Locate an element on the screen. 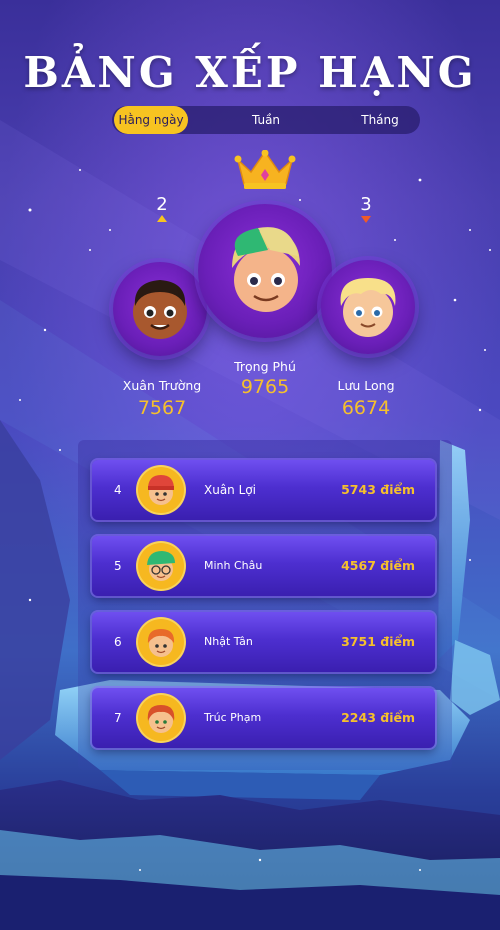 Image resolution: width=500 pixels, height=930 pixels. glasses-cap-face-icon is located at coordinates (161, 566).